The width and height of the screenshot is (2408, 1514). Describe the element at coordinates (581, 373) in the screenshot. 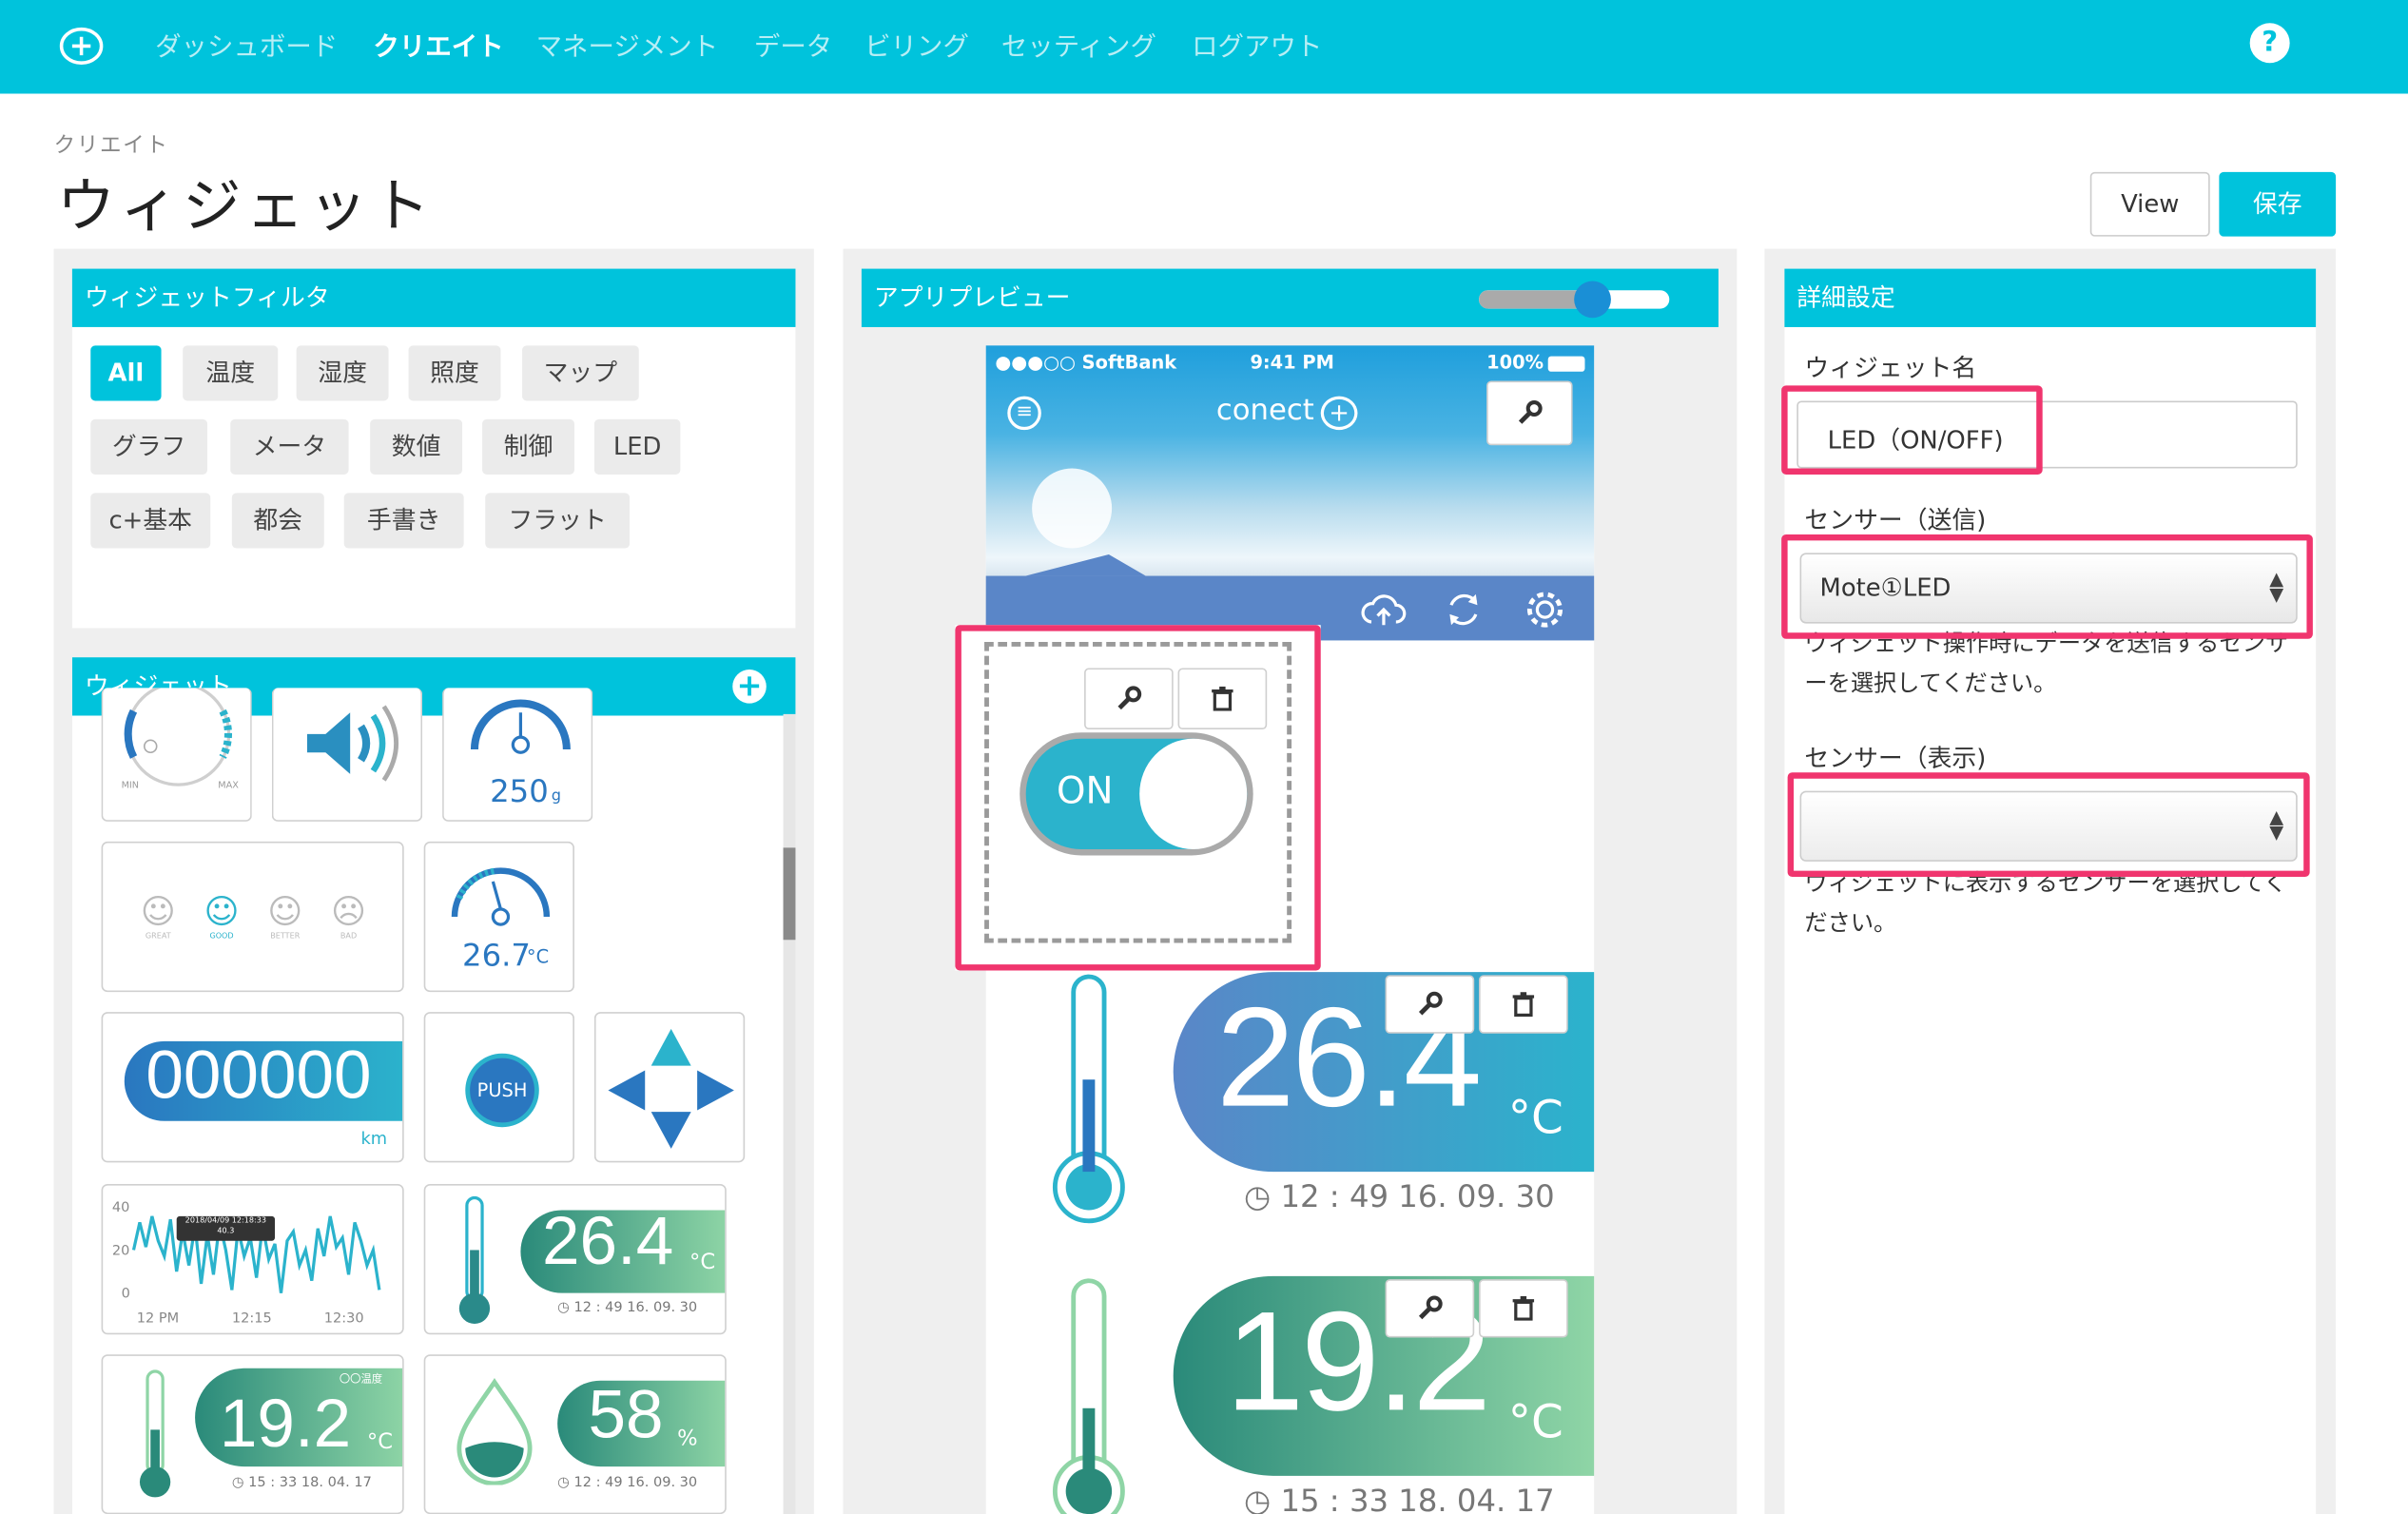

I see `filter-chip-map: マップ` at that location.